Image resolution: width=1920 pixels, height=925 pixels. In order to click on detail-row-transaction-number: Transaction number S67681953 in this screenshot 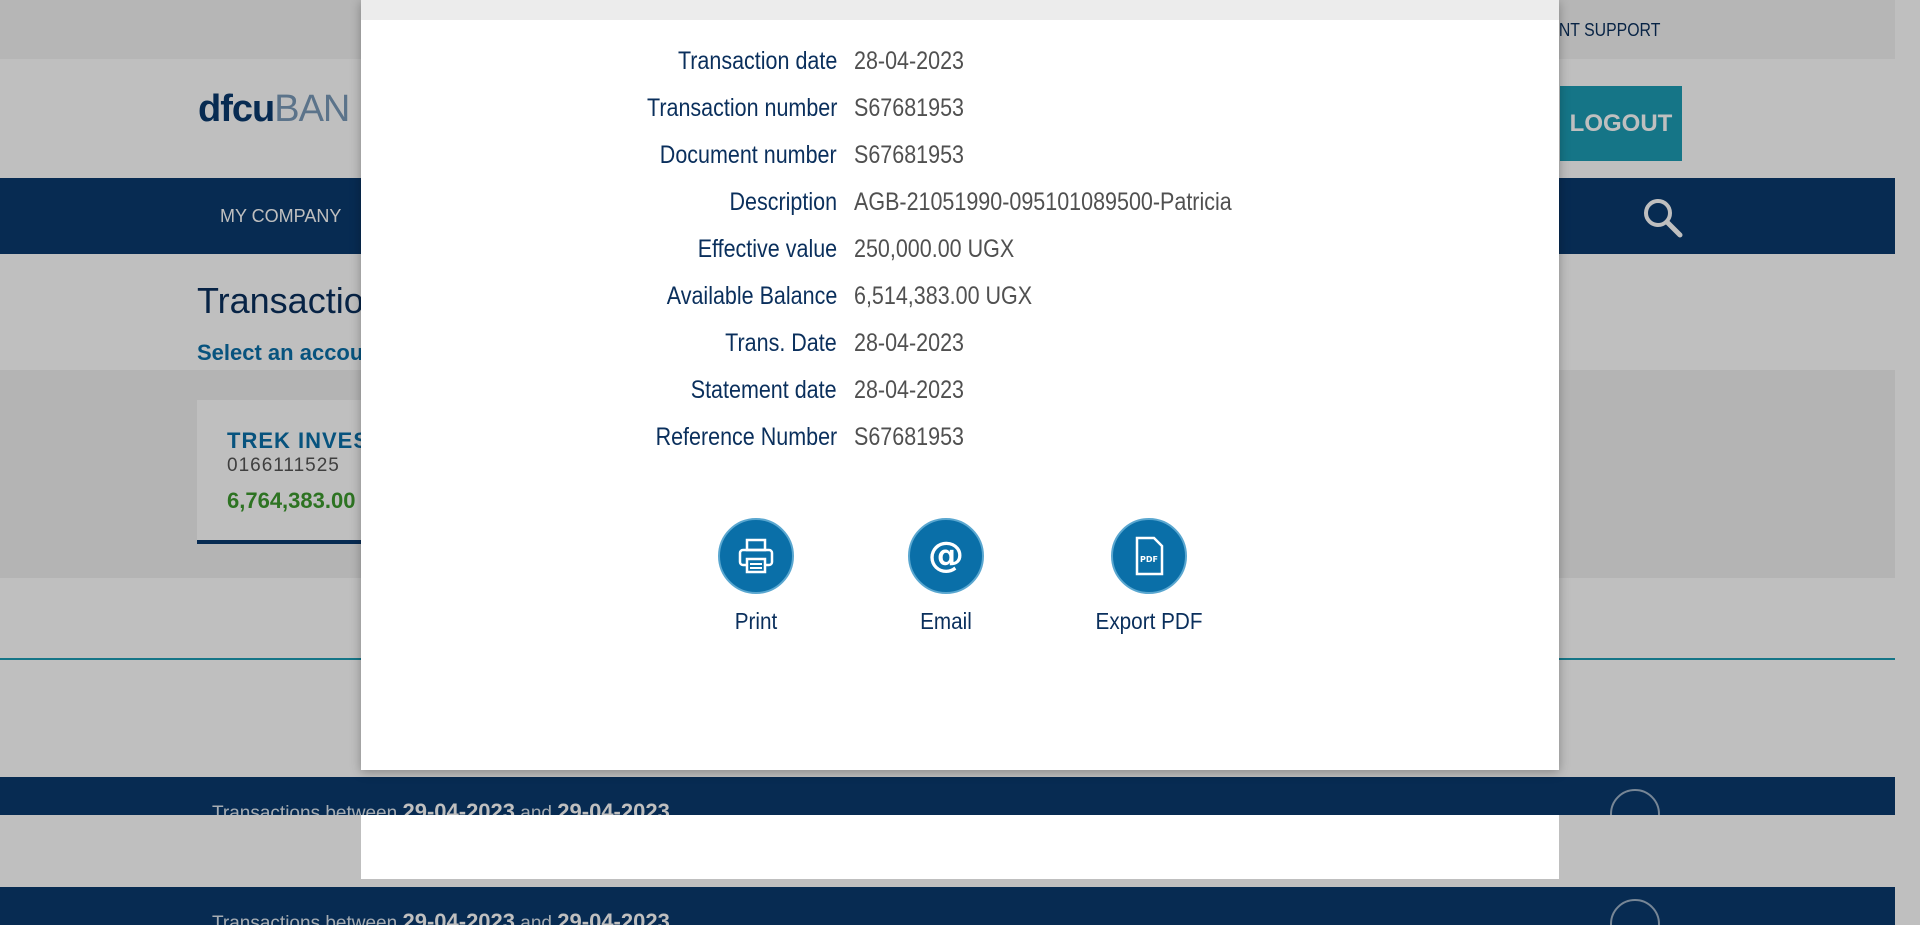, I will do `click(960, 117)`.